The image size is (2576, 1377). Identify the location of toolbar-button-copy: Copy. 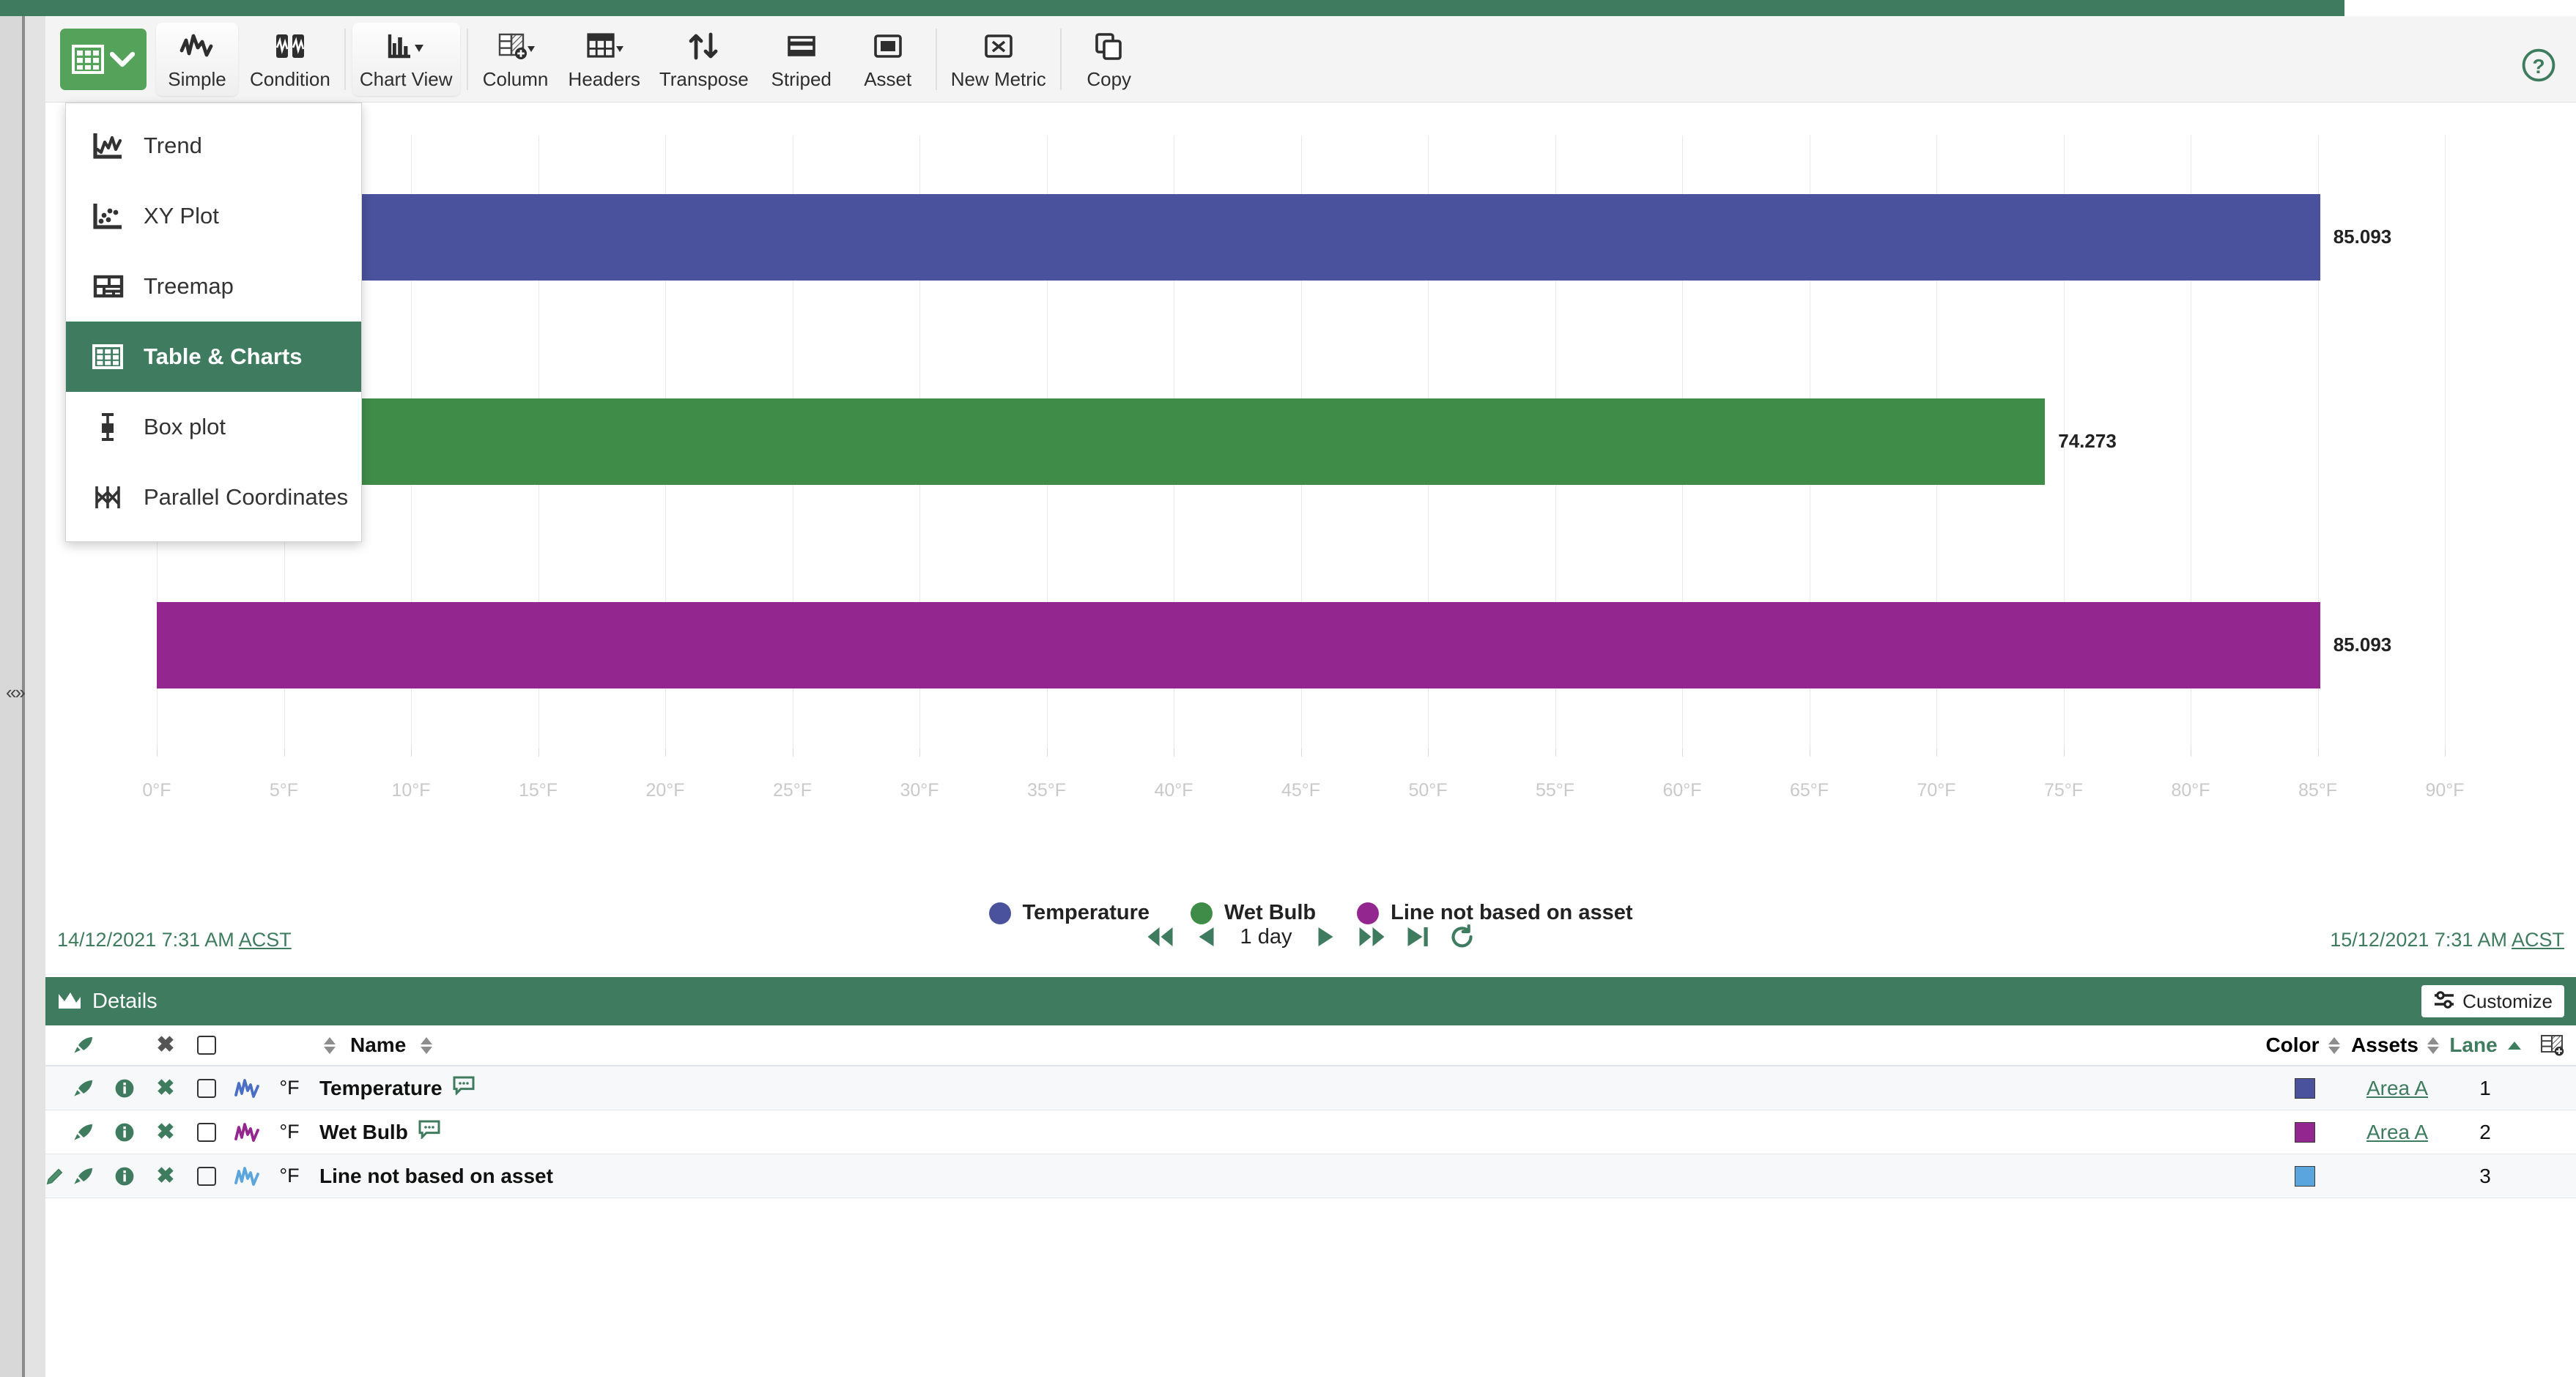
(1109, 59).